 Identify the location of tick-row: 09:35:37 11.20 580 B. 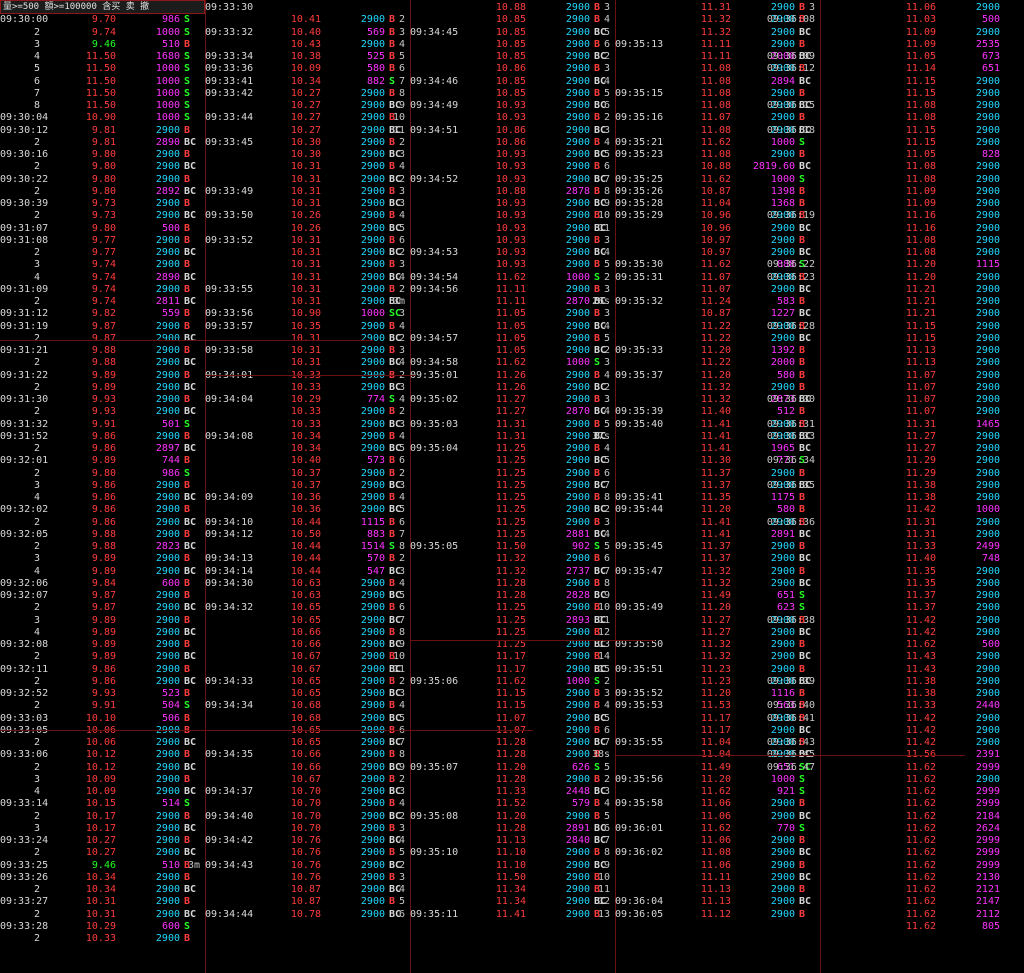
(717, 376).